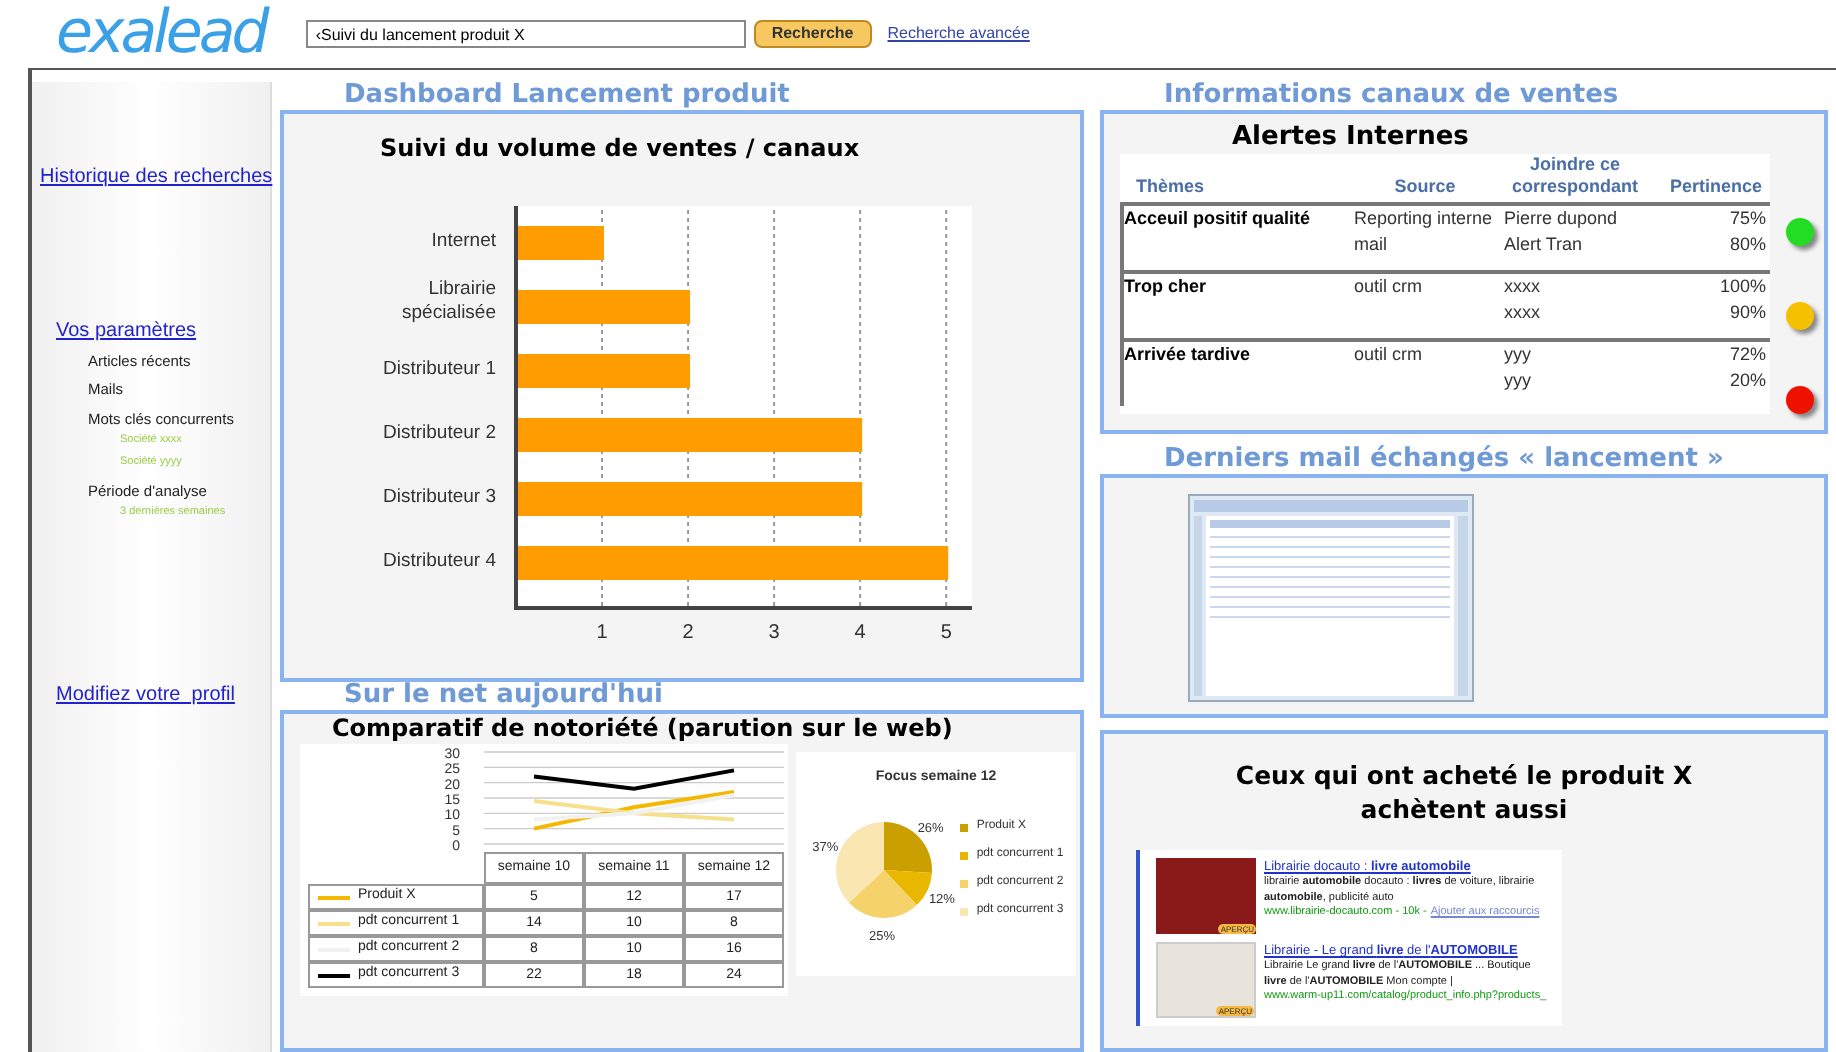 This screenshot has height=1052, width=1836. What do you see at coordinates (688, 633) in the screenshot?
I see `axis-tick: 2` at bounding box center [688, 633].